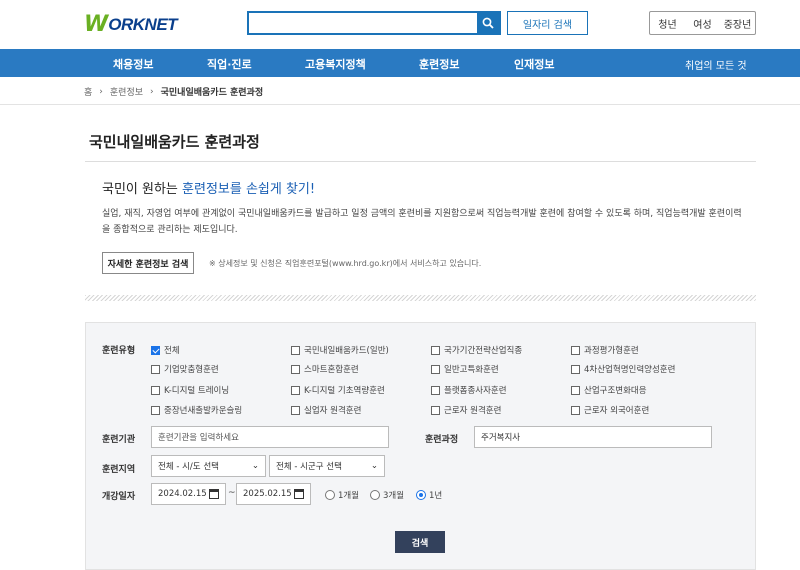 Image resolution: width=800 pixels, height=570 pixels. What do you see at coordinates (547, 23) in the screenshot?
I see `job-search-button: 일자리 검색` at bounding box center [547, 23].